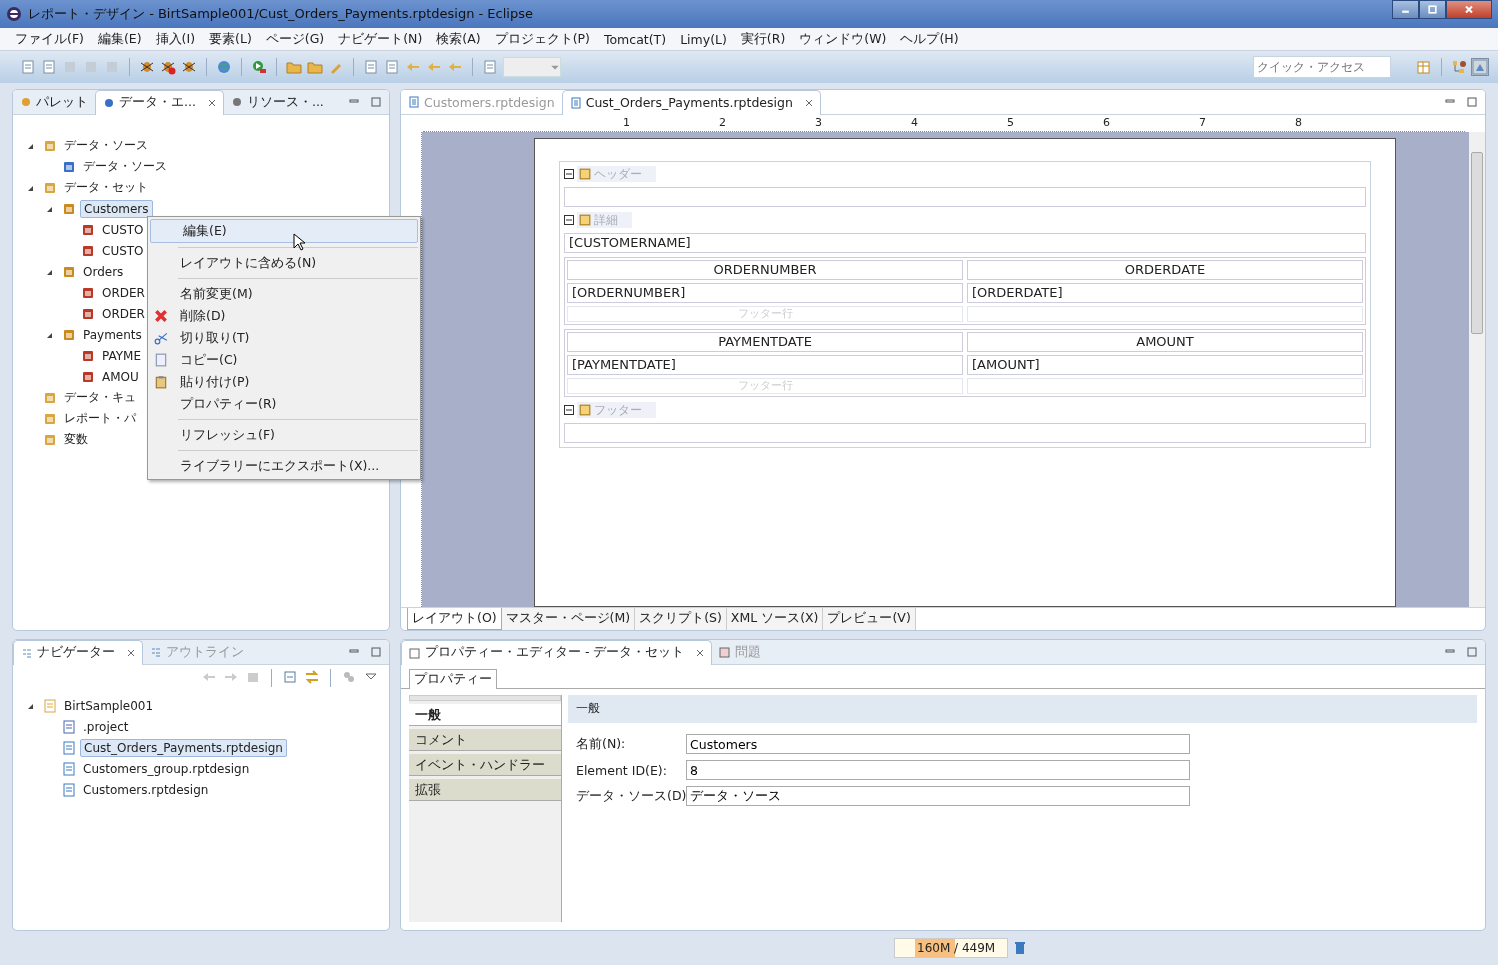  Describe the element at coordinates (183, 747) in the screenshot. I see `tree-item: Cust_Orders_Payments.rptdesign` at that location.